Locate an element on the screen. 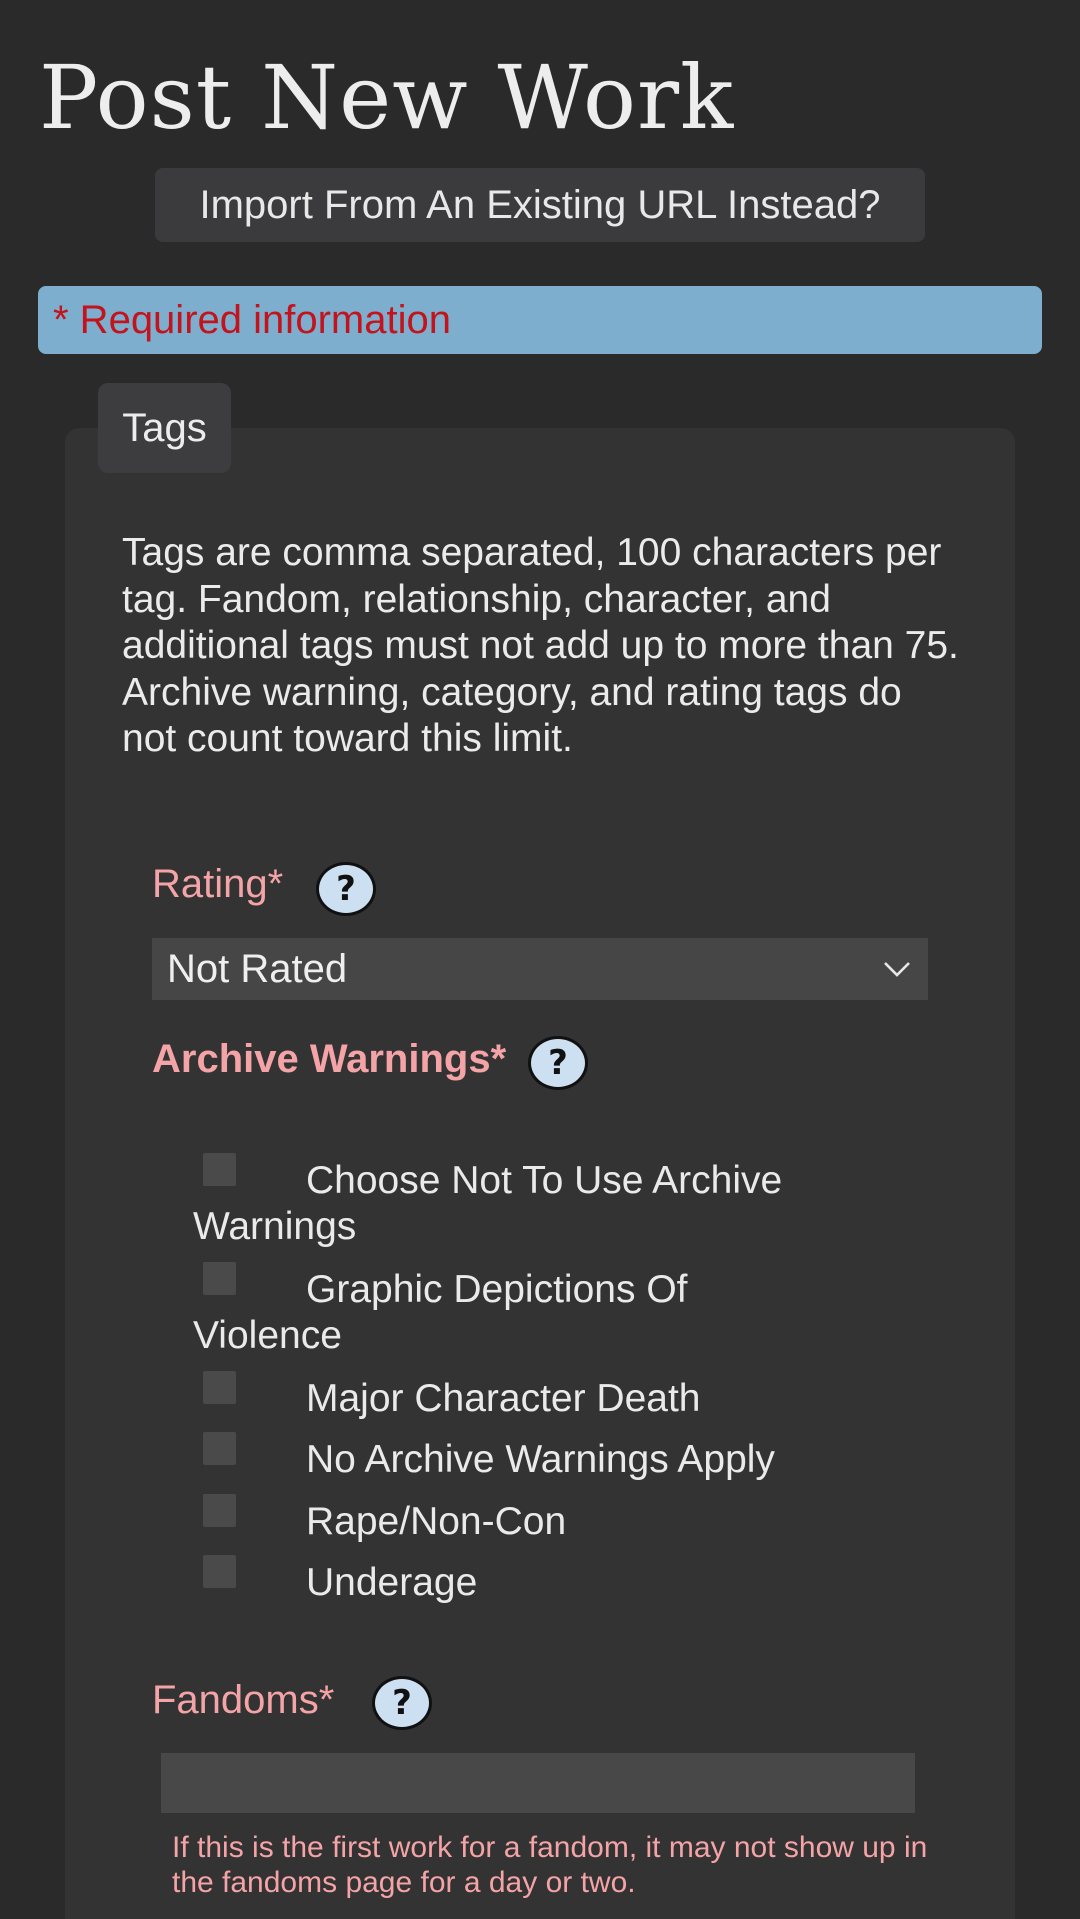 The width and height of the screenshot is (1080, 1919). warning-underage: Underage is located at coordinates (573, 1578).